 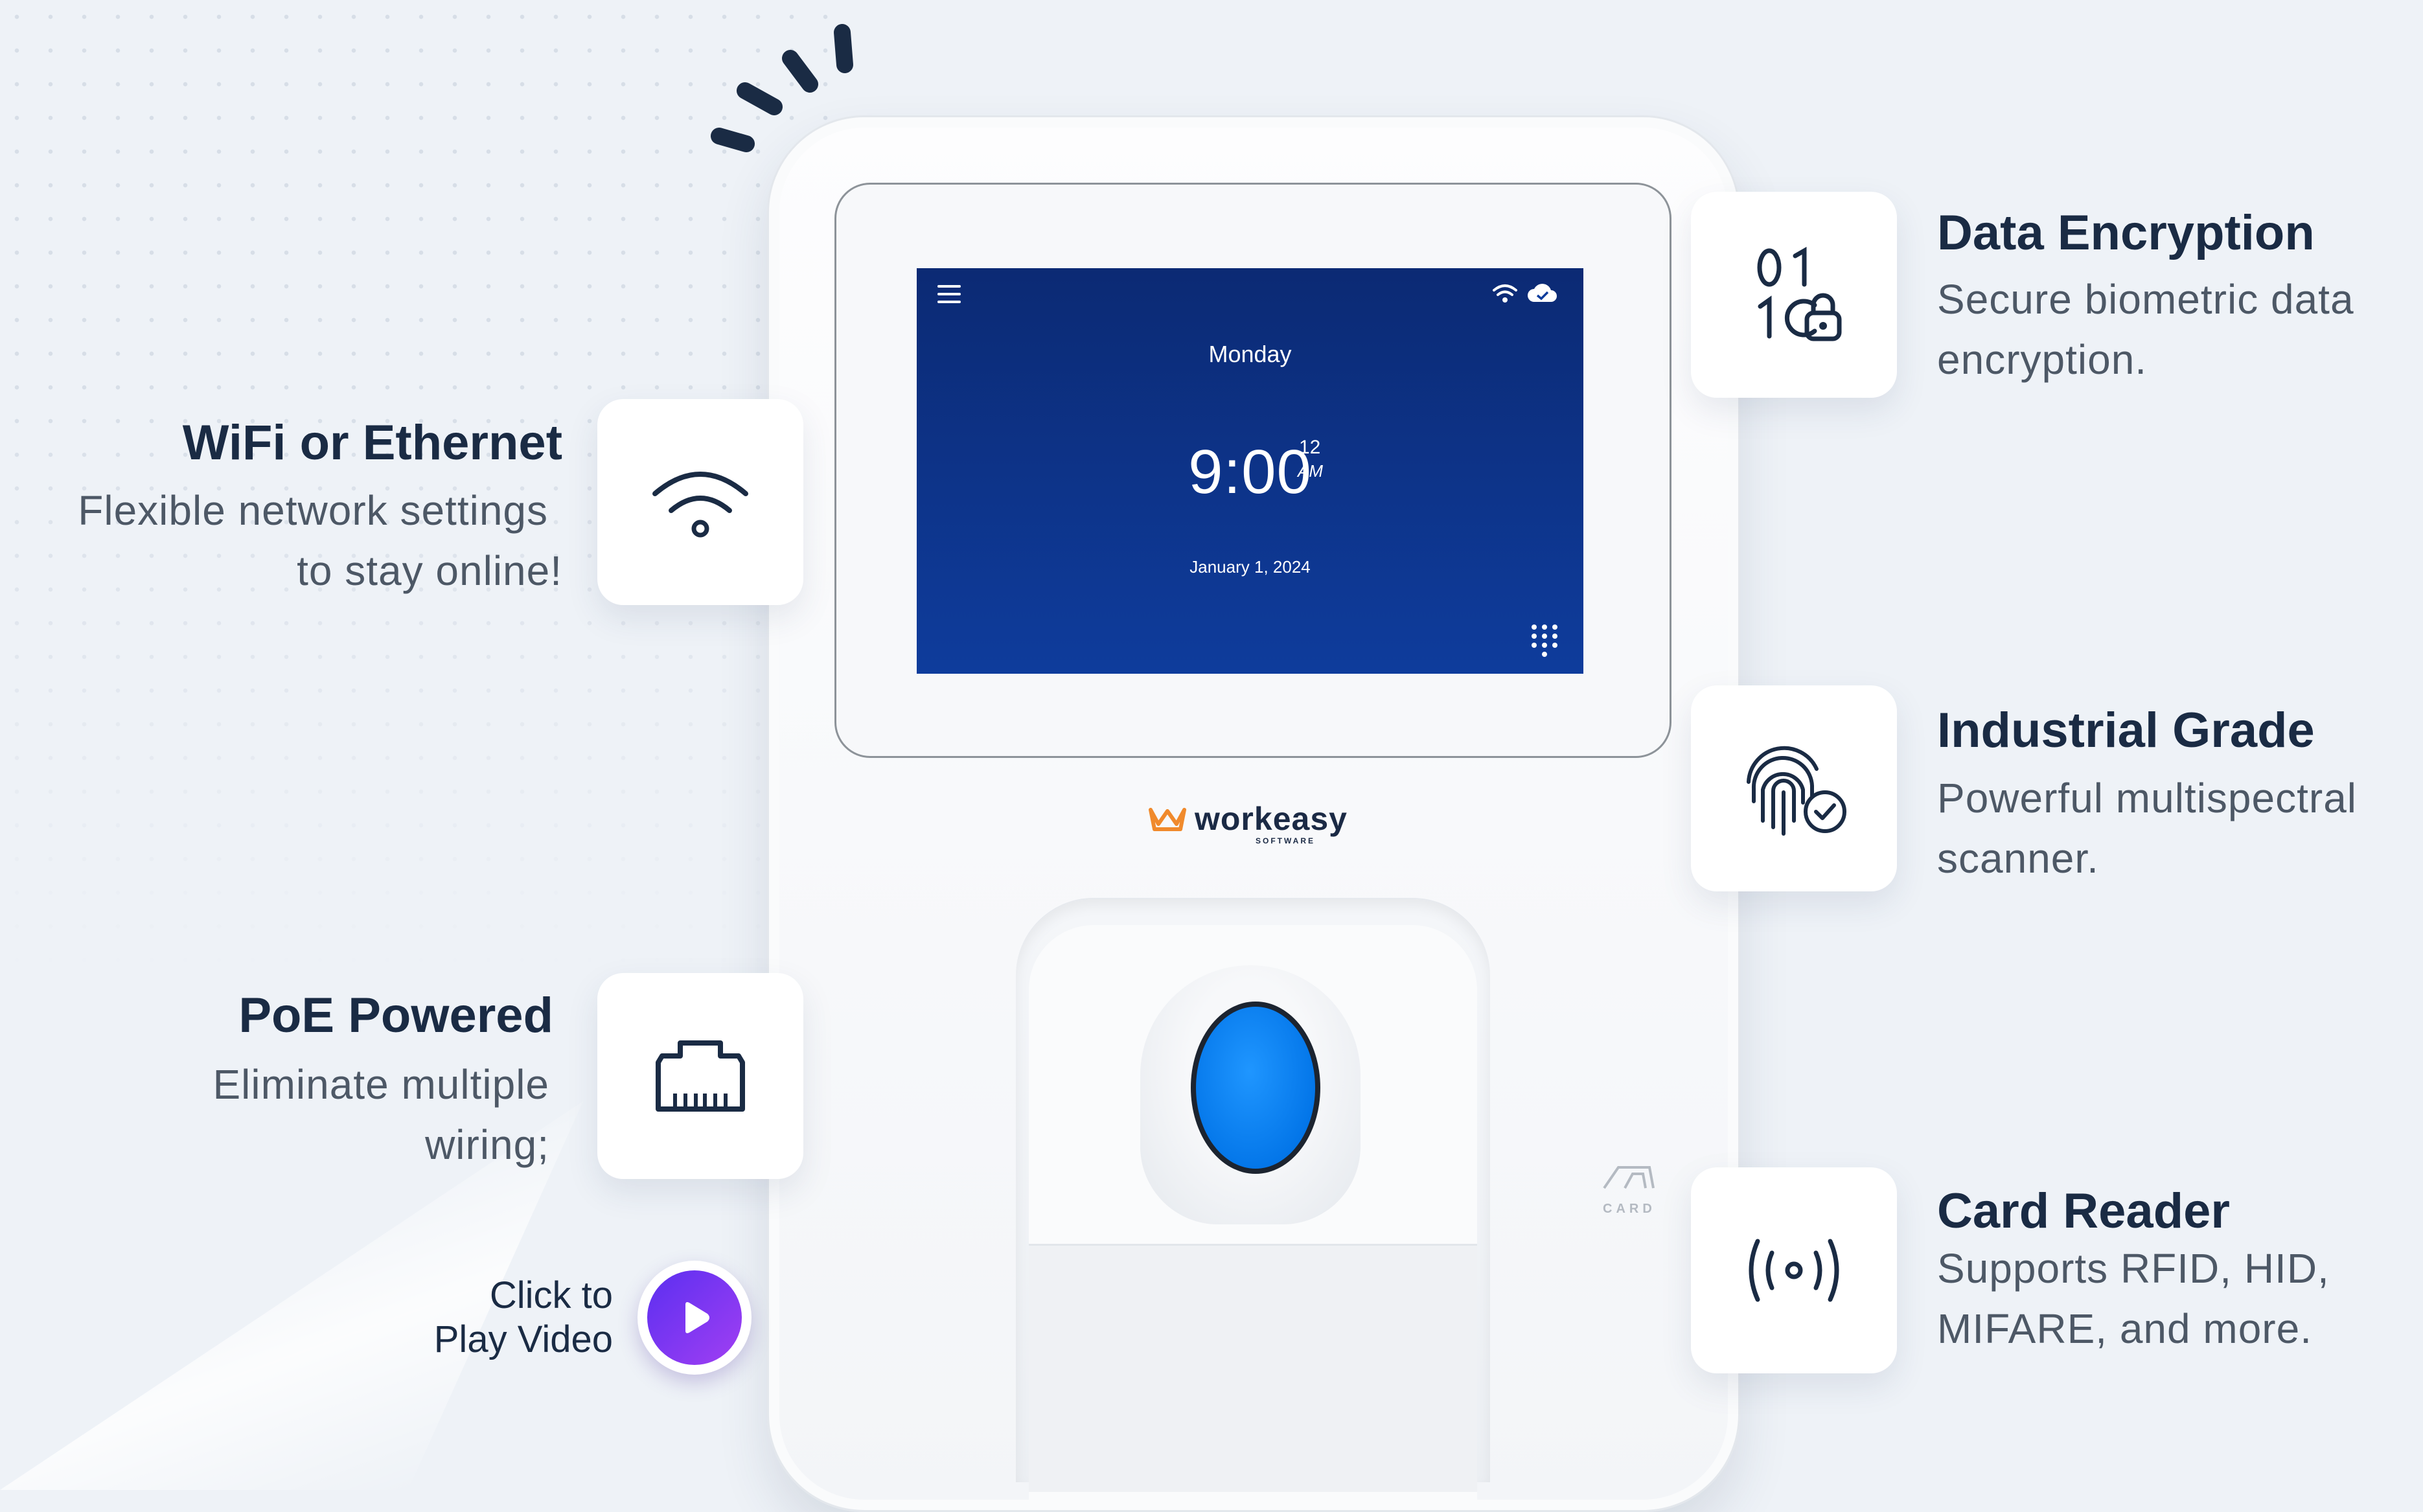 What do you see at coordinates (1629, 1177) in the screenshot?
I see `card-tap-icon` at bounding box center [1629, 1177].